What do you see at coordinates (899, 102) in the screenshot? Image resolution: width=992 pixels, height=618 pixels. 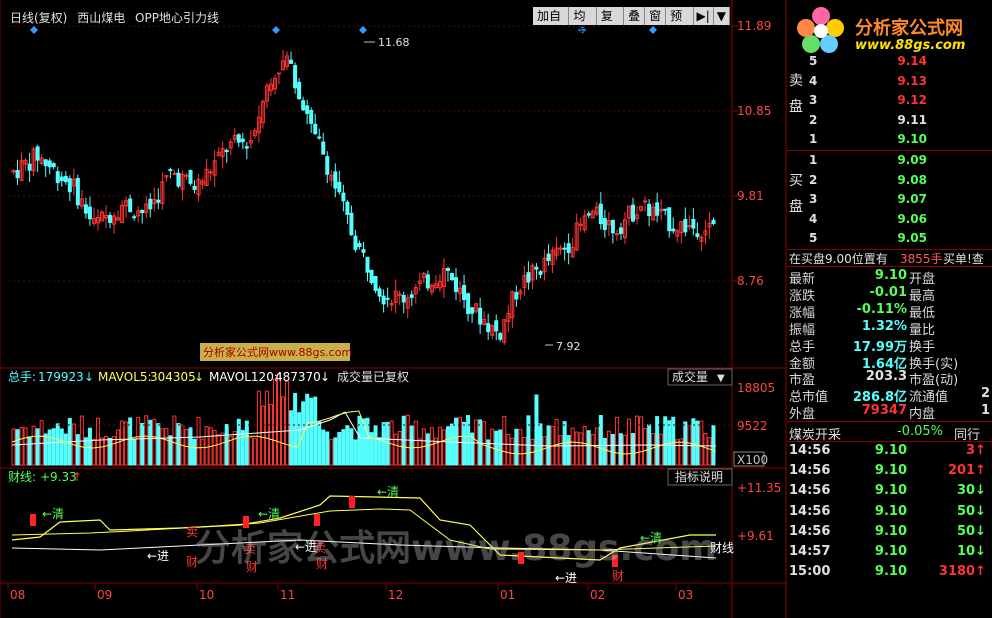 I see `ask-row: 3 9.12` at bounding box center [899, 102].